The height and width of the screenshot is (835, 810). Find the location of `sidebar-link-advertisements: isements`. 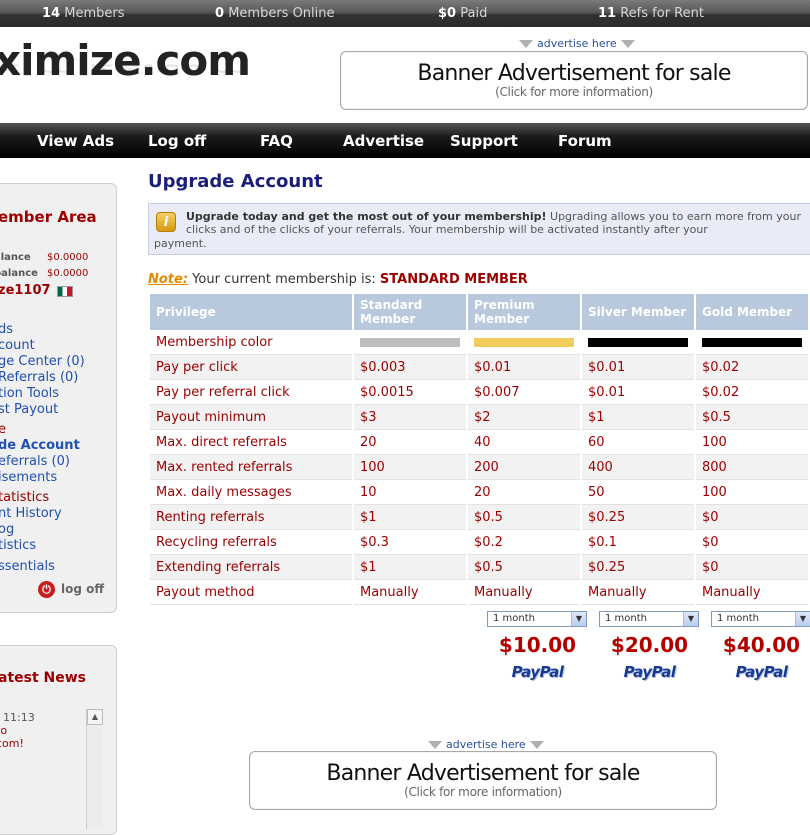

sidebar-link-advertisements: isements is located at coordinates (28, 477).